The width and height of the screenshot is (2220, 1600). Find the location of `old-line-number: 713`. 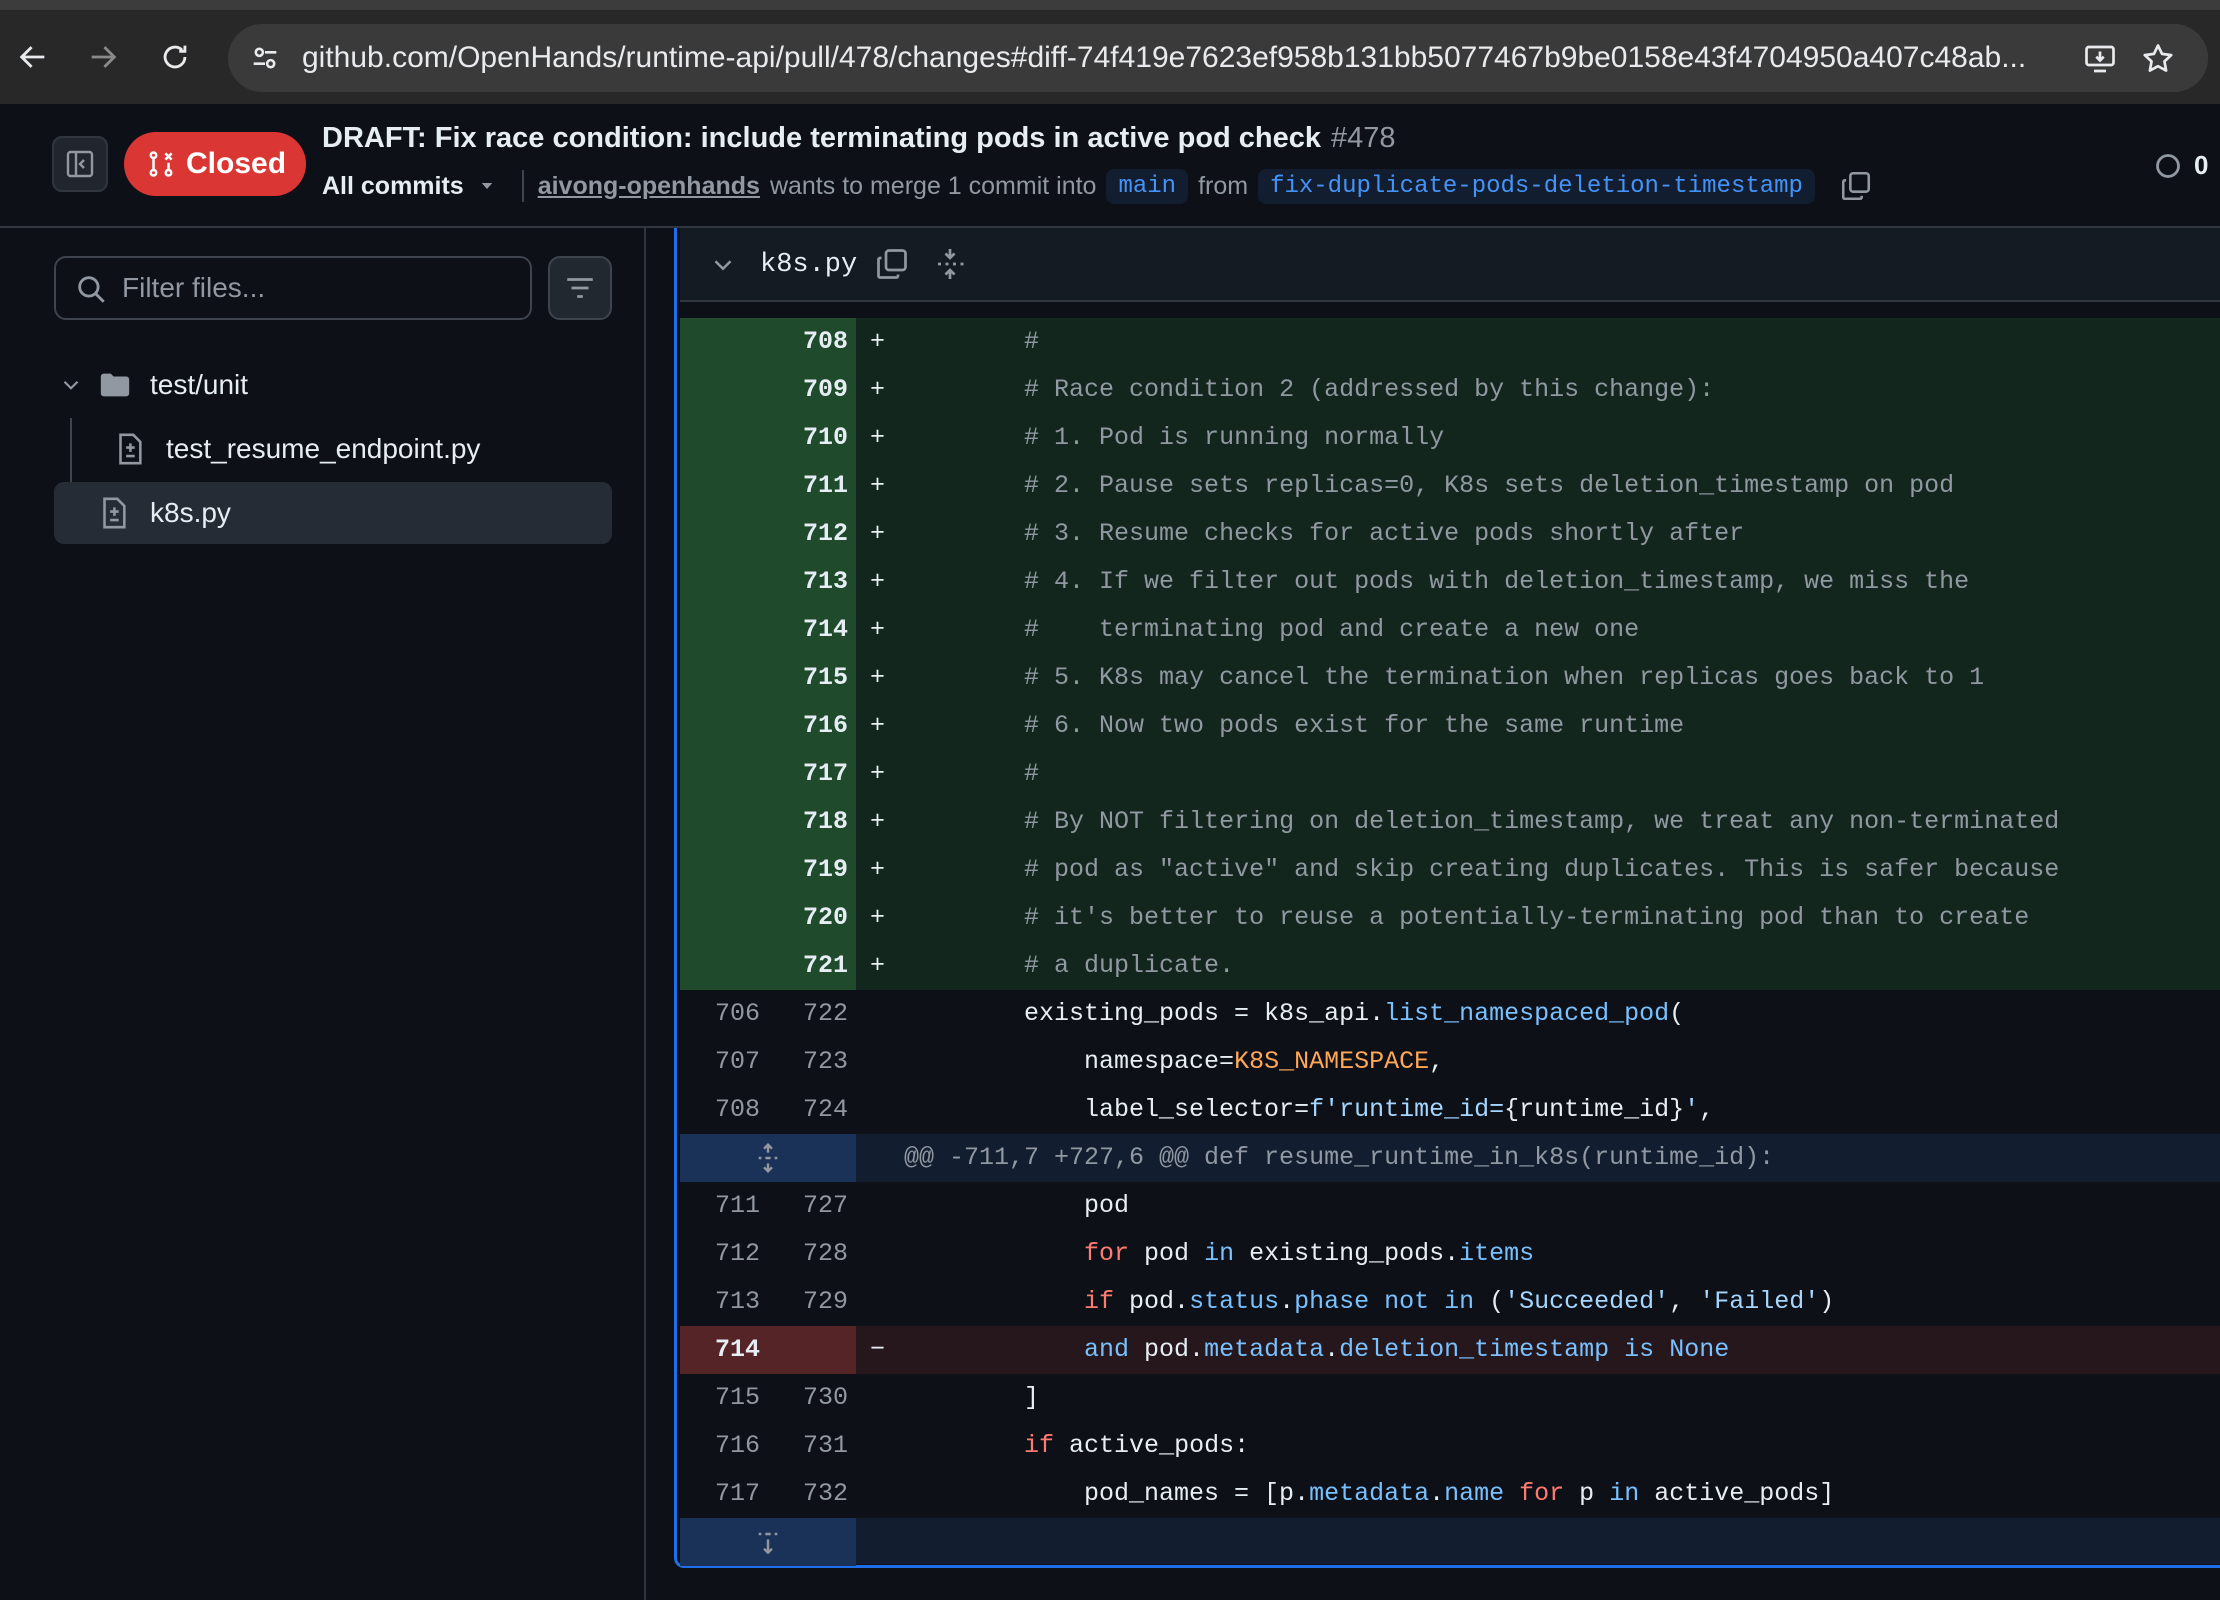

old-line-number: 713 is located at coordinates (720, 1302).